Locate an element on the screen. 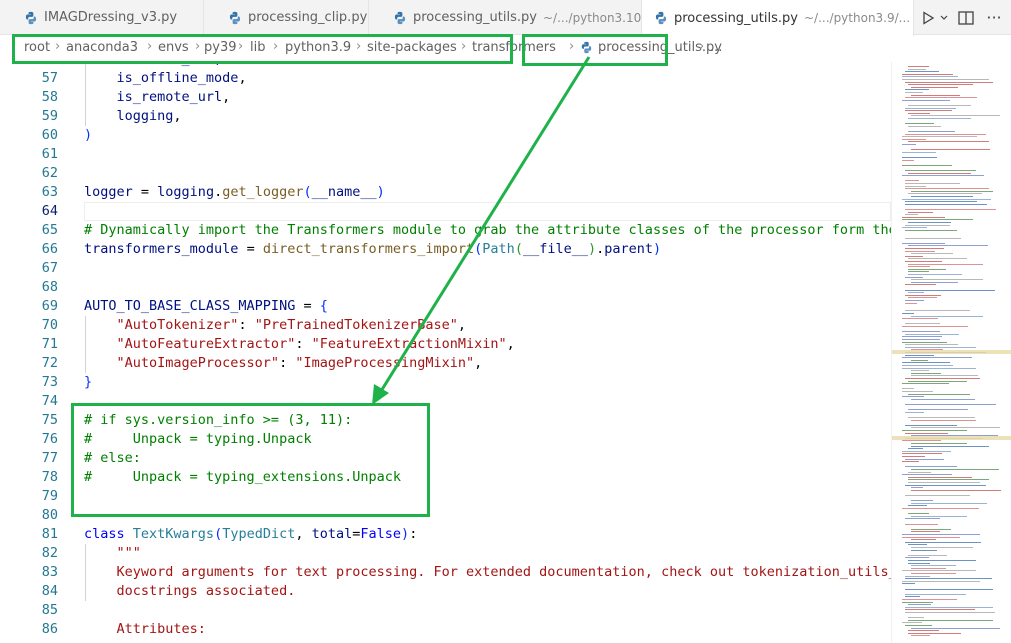  code-line: 82 """ is located at coordinates (445, 553).